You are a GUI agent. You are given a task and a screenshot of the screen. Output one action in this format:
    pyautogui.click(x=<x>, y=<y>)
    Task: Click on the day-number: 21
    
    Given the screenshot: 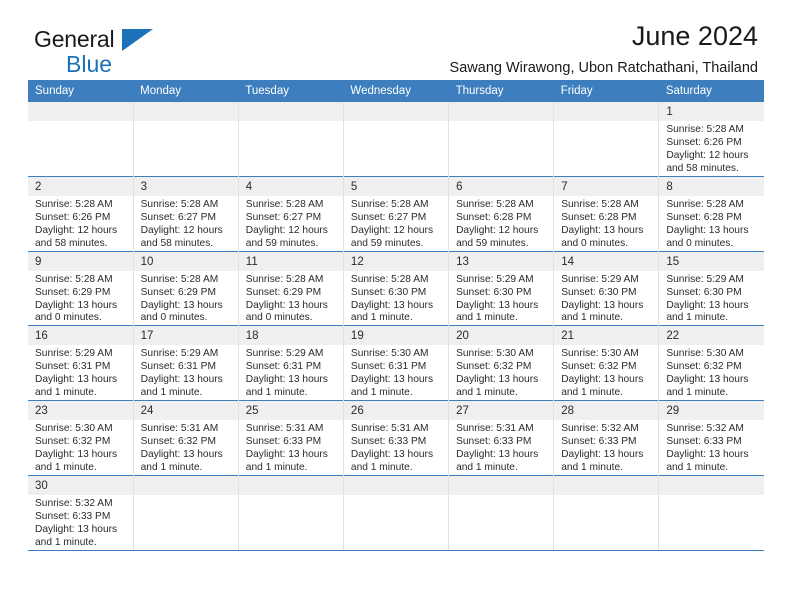 What is the action you would take?
    pyautogui.click(x=606, y=336)
    